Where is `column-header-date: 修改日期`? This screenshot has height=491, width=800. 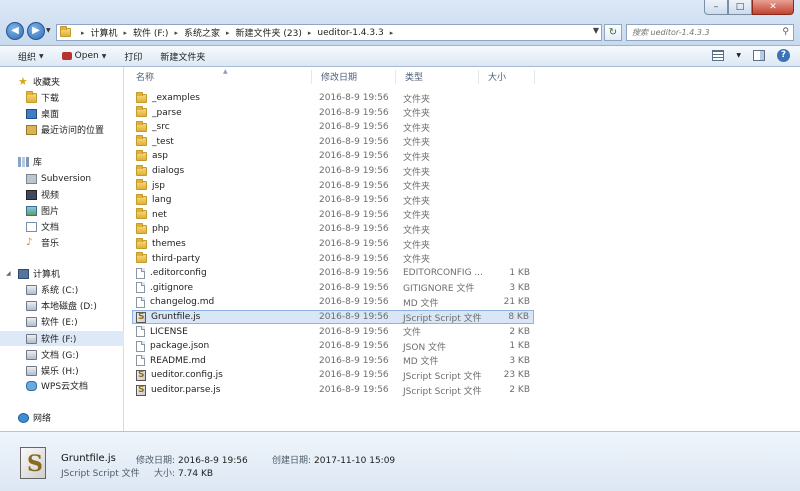
column-header-date: 修改日期 is located at coordinates (354, 77).